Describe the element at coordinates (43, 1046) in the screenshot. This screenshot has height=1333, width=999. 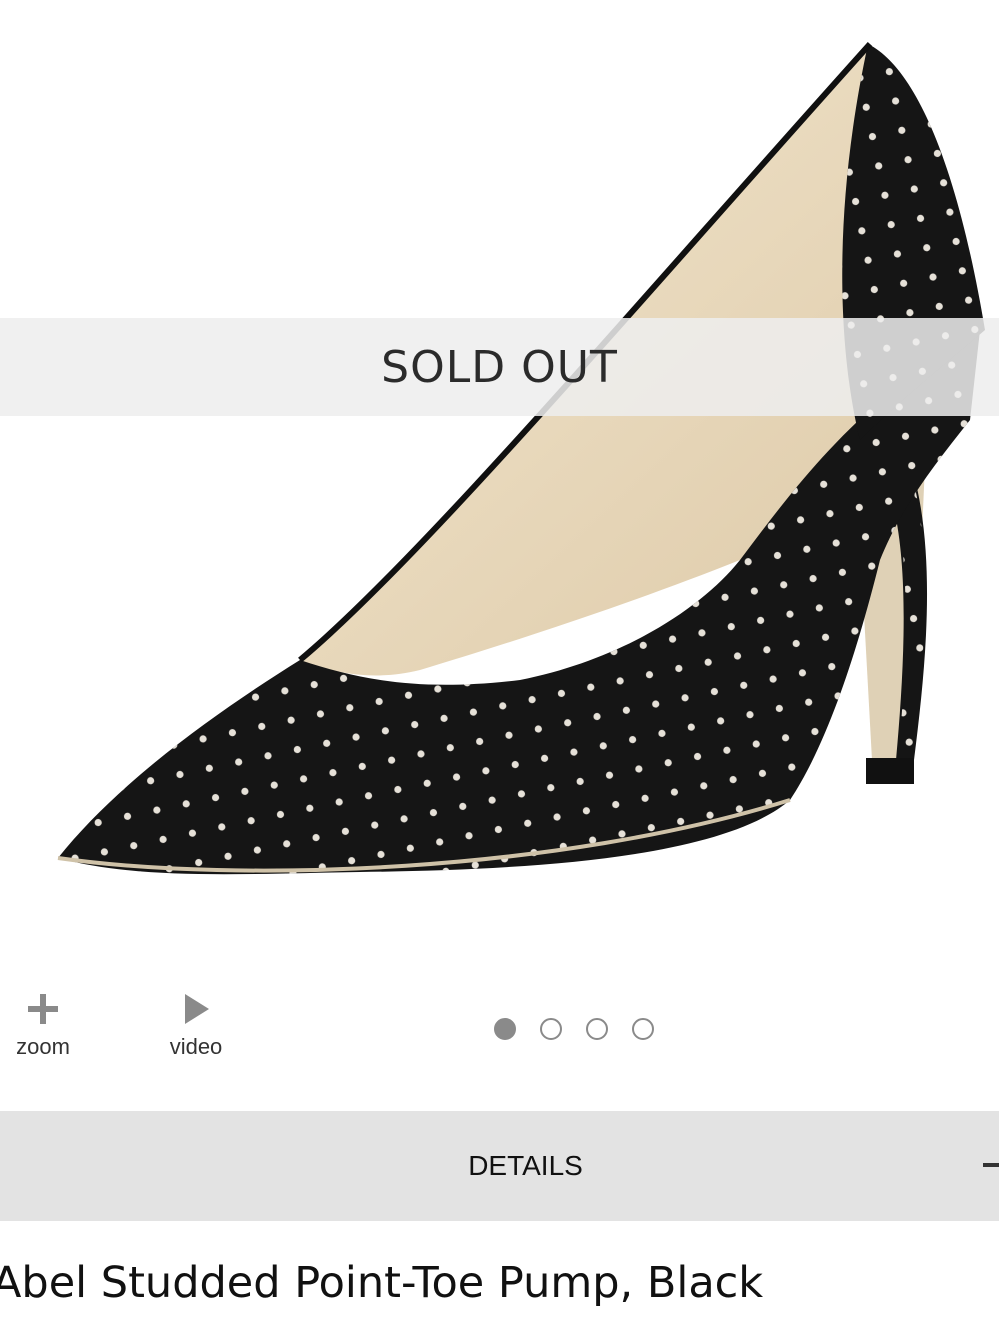
I see `zoom-label: zoom` at that location.